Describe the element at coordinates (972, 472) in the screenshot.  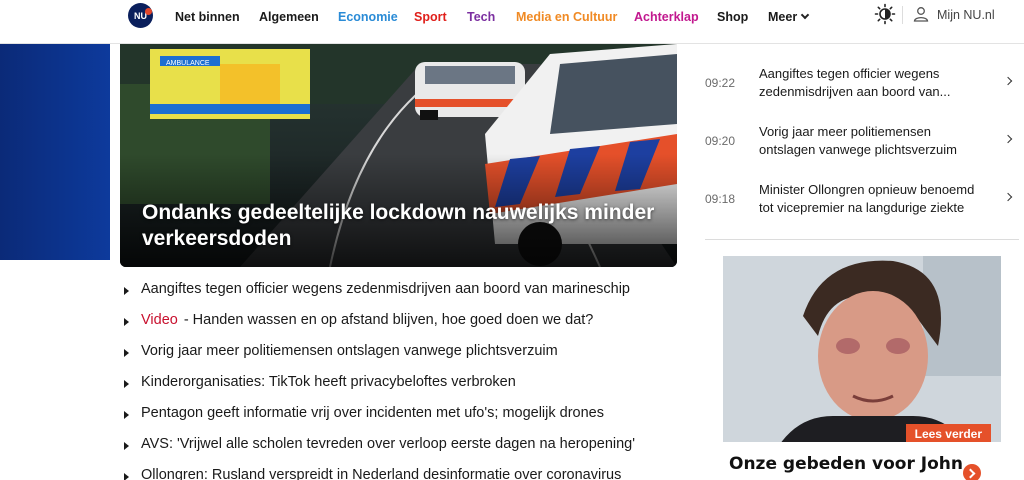
I see `arrow-right-icon` at that location.